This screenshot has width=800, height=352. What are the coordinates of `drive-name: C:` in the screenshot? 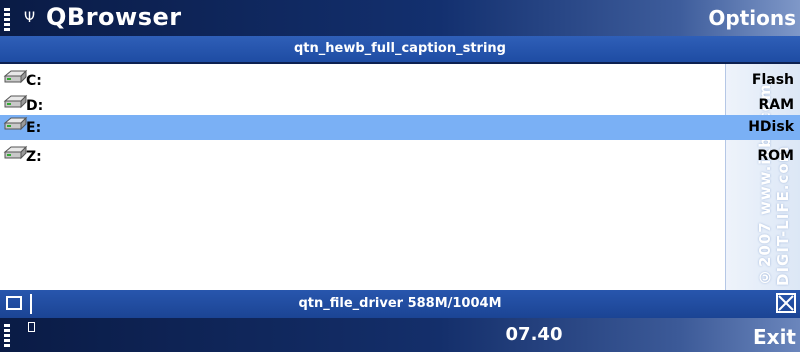 It's located at (34, 81).